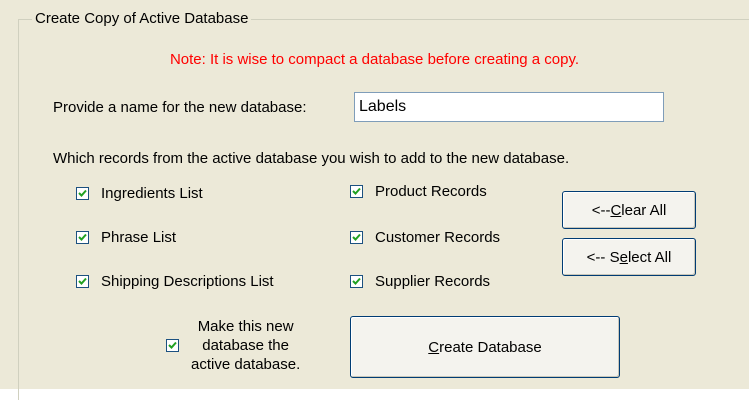  I want to click on checkbox-label: Ingredients List, so click(152, 193).